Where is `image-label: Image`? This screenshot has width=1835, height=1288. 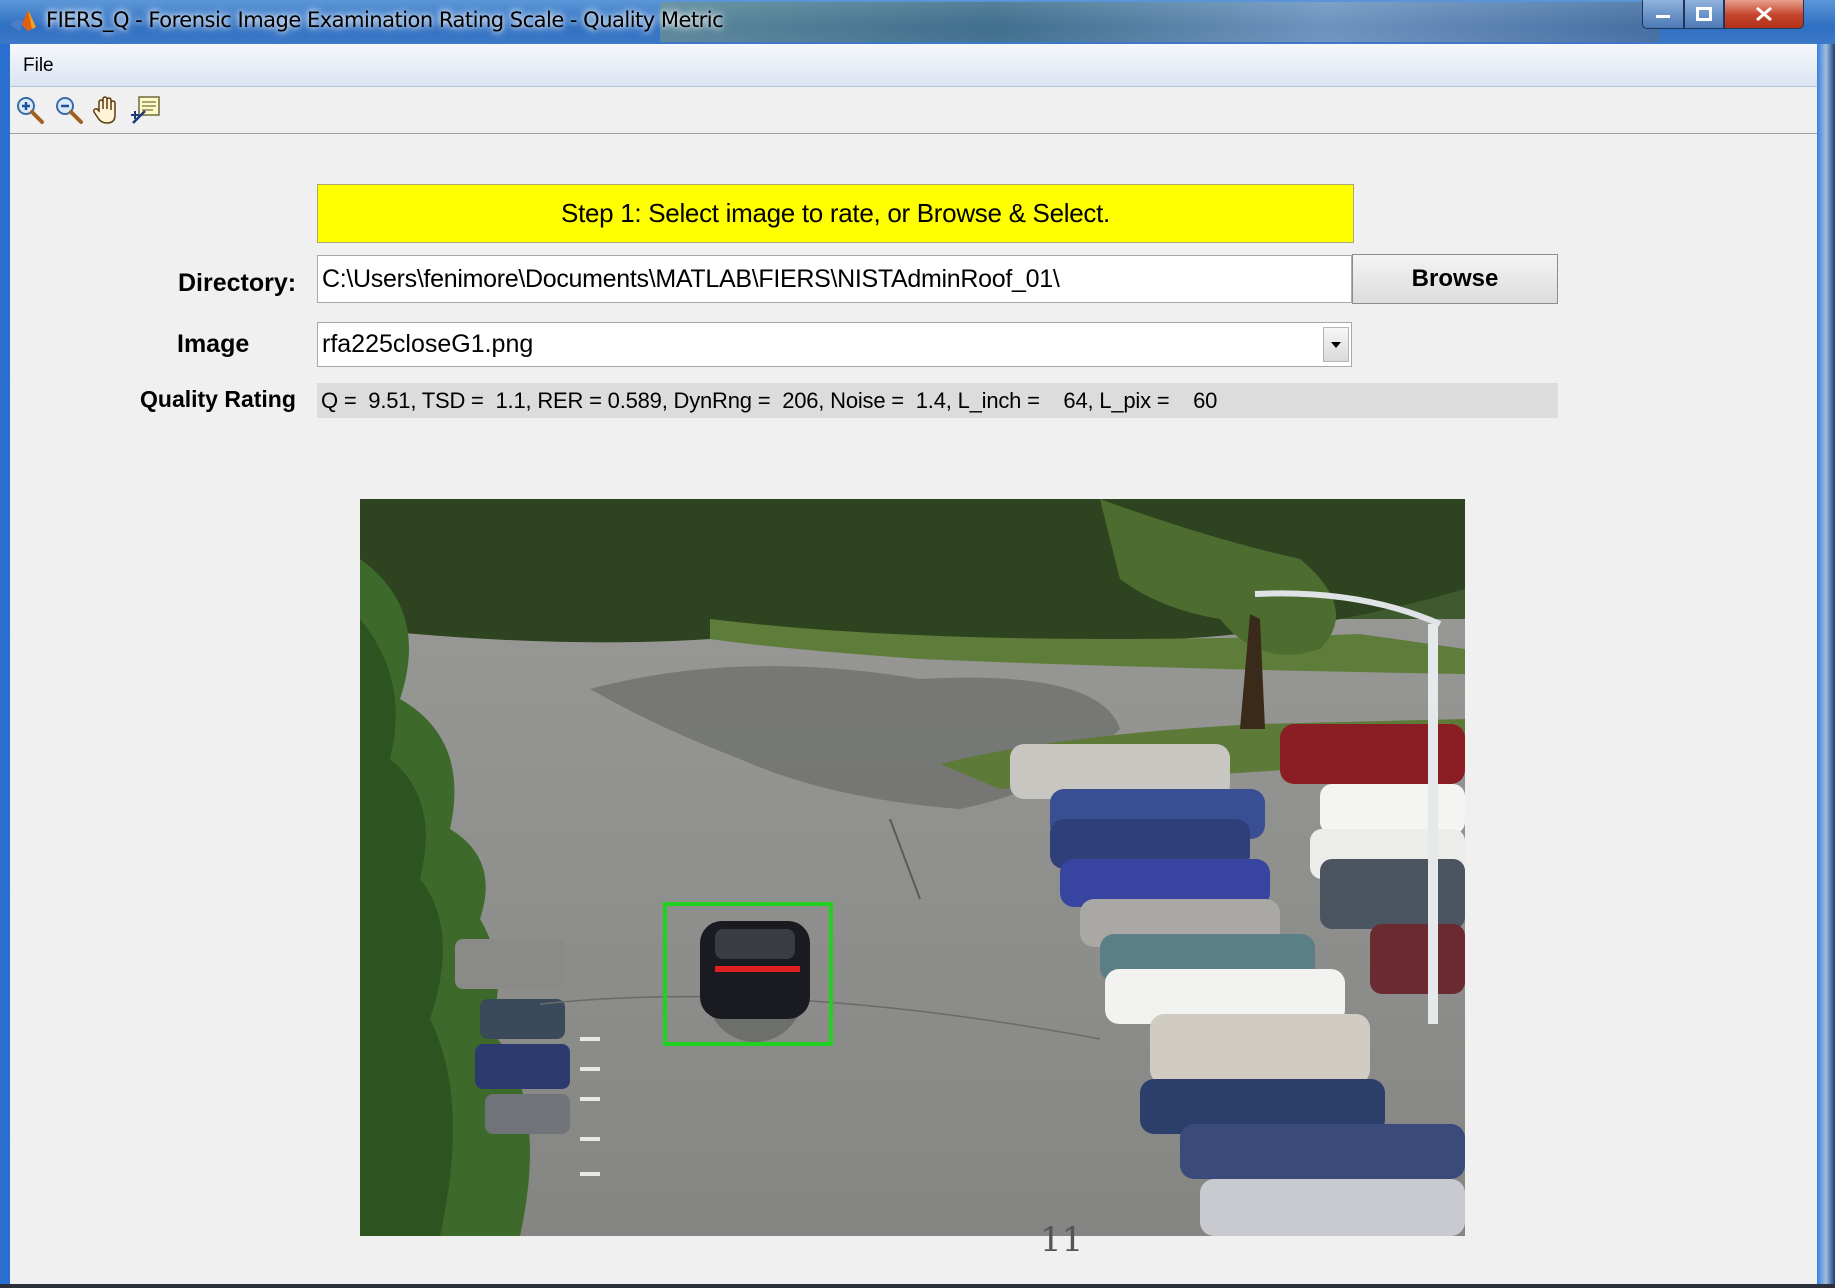
image-label: Image is located at coordinates (213, 344).